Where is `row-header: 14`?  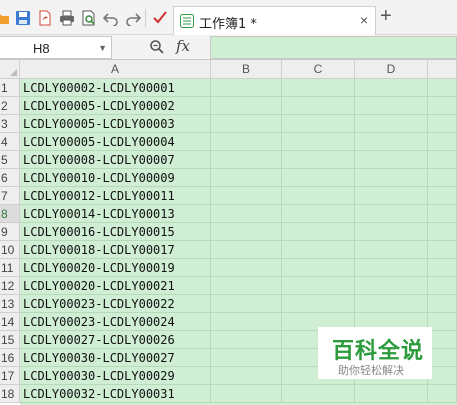
row-header: 14 is located at coordinates (10, 322).